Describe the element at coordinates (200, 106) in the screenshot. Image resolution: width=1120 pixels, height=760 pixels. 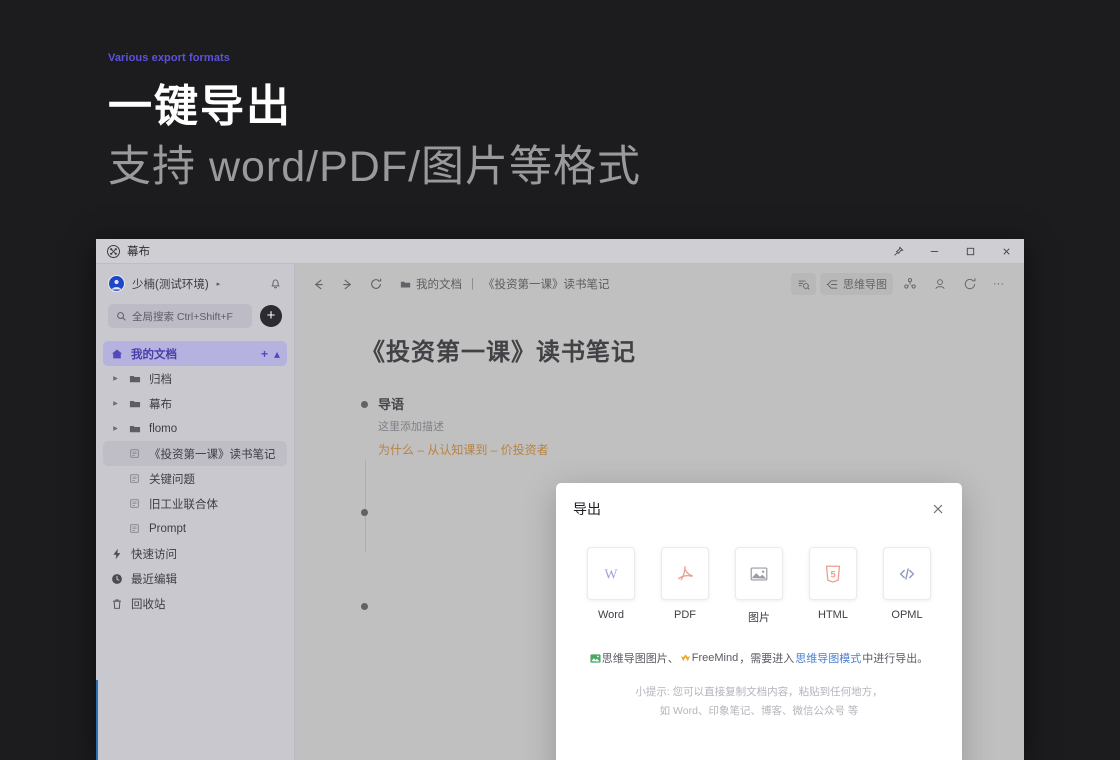
I see `hero-title: 一键导出` at that location.